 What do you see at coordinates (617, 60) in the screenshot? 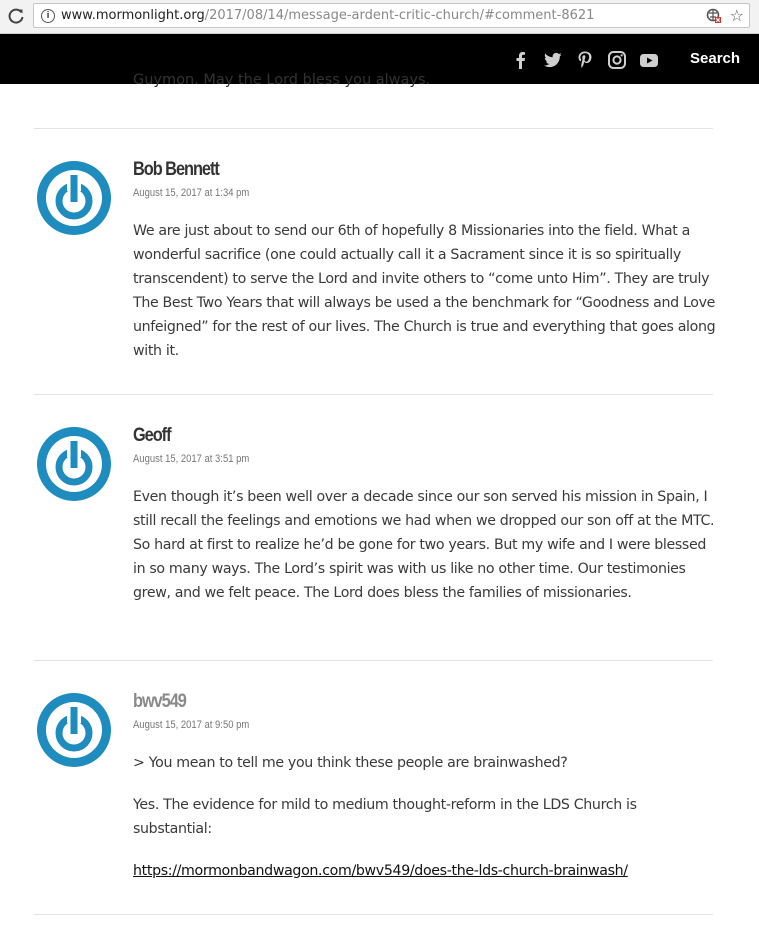
I see `instagram-icon` at bounding box center [617, 60].